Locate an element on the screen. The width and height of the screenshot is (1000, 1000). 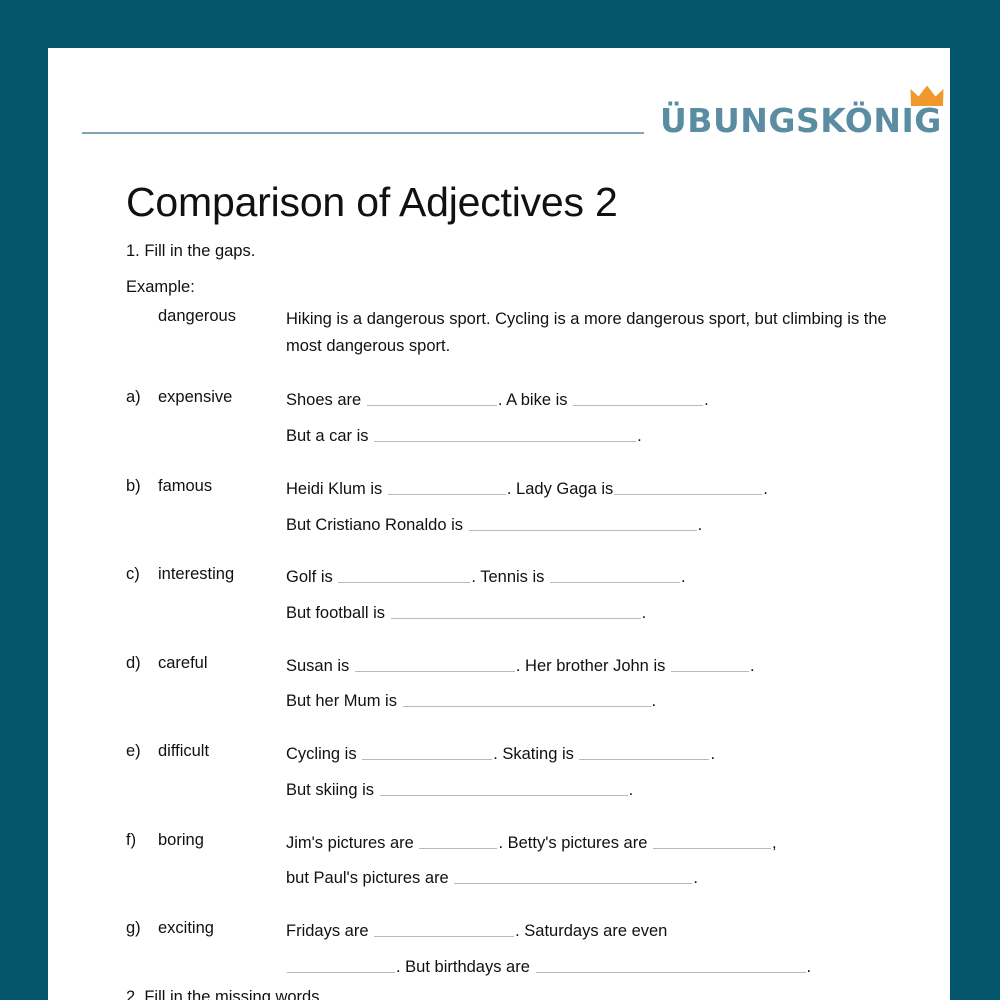
sentence-text: Shoes are is located at coordinates (326, 400).